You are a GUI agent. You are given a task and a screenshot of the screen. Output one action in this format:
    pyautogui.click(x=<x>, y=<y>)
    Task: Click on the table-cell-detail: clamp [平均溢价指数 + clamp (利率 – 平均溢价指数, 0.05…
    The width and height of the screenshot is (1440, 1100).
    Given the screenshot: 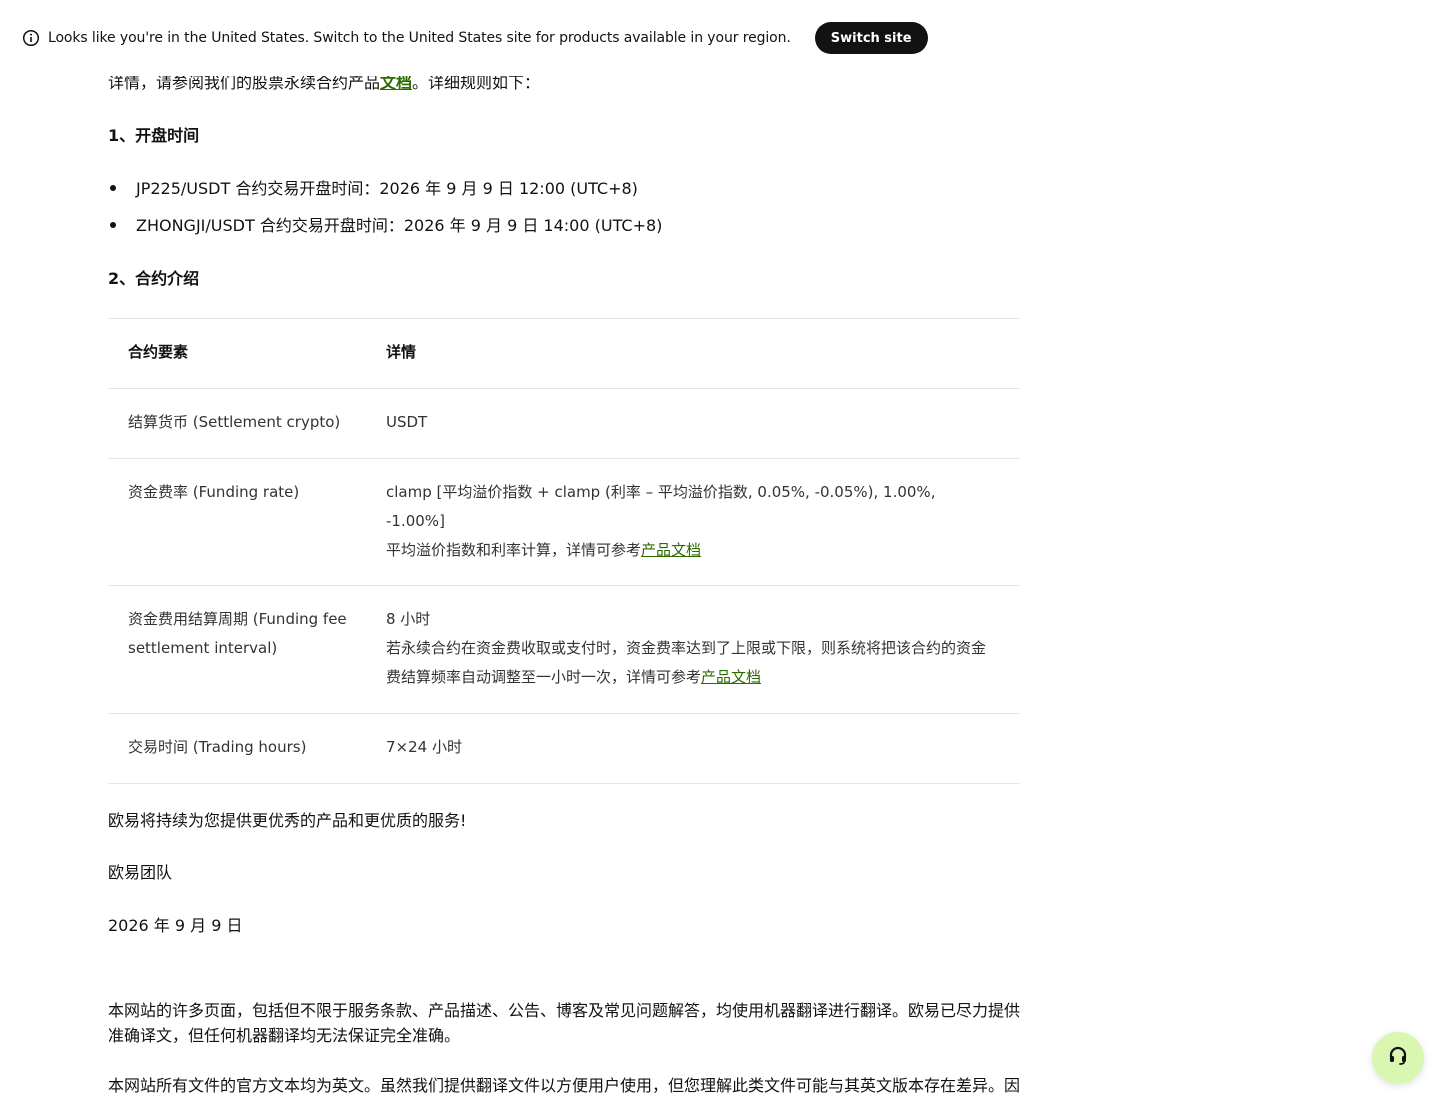 What is the action you would take?
    pyautogui.click(x=702, y=522)
    